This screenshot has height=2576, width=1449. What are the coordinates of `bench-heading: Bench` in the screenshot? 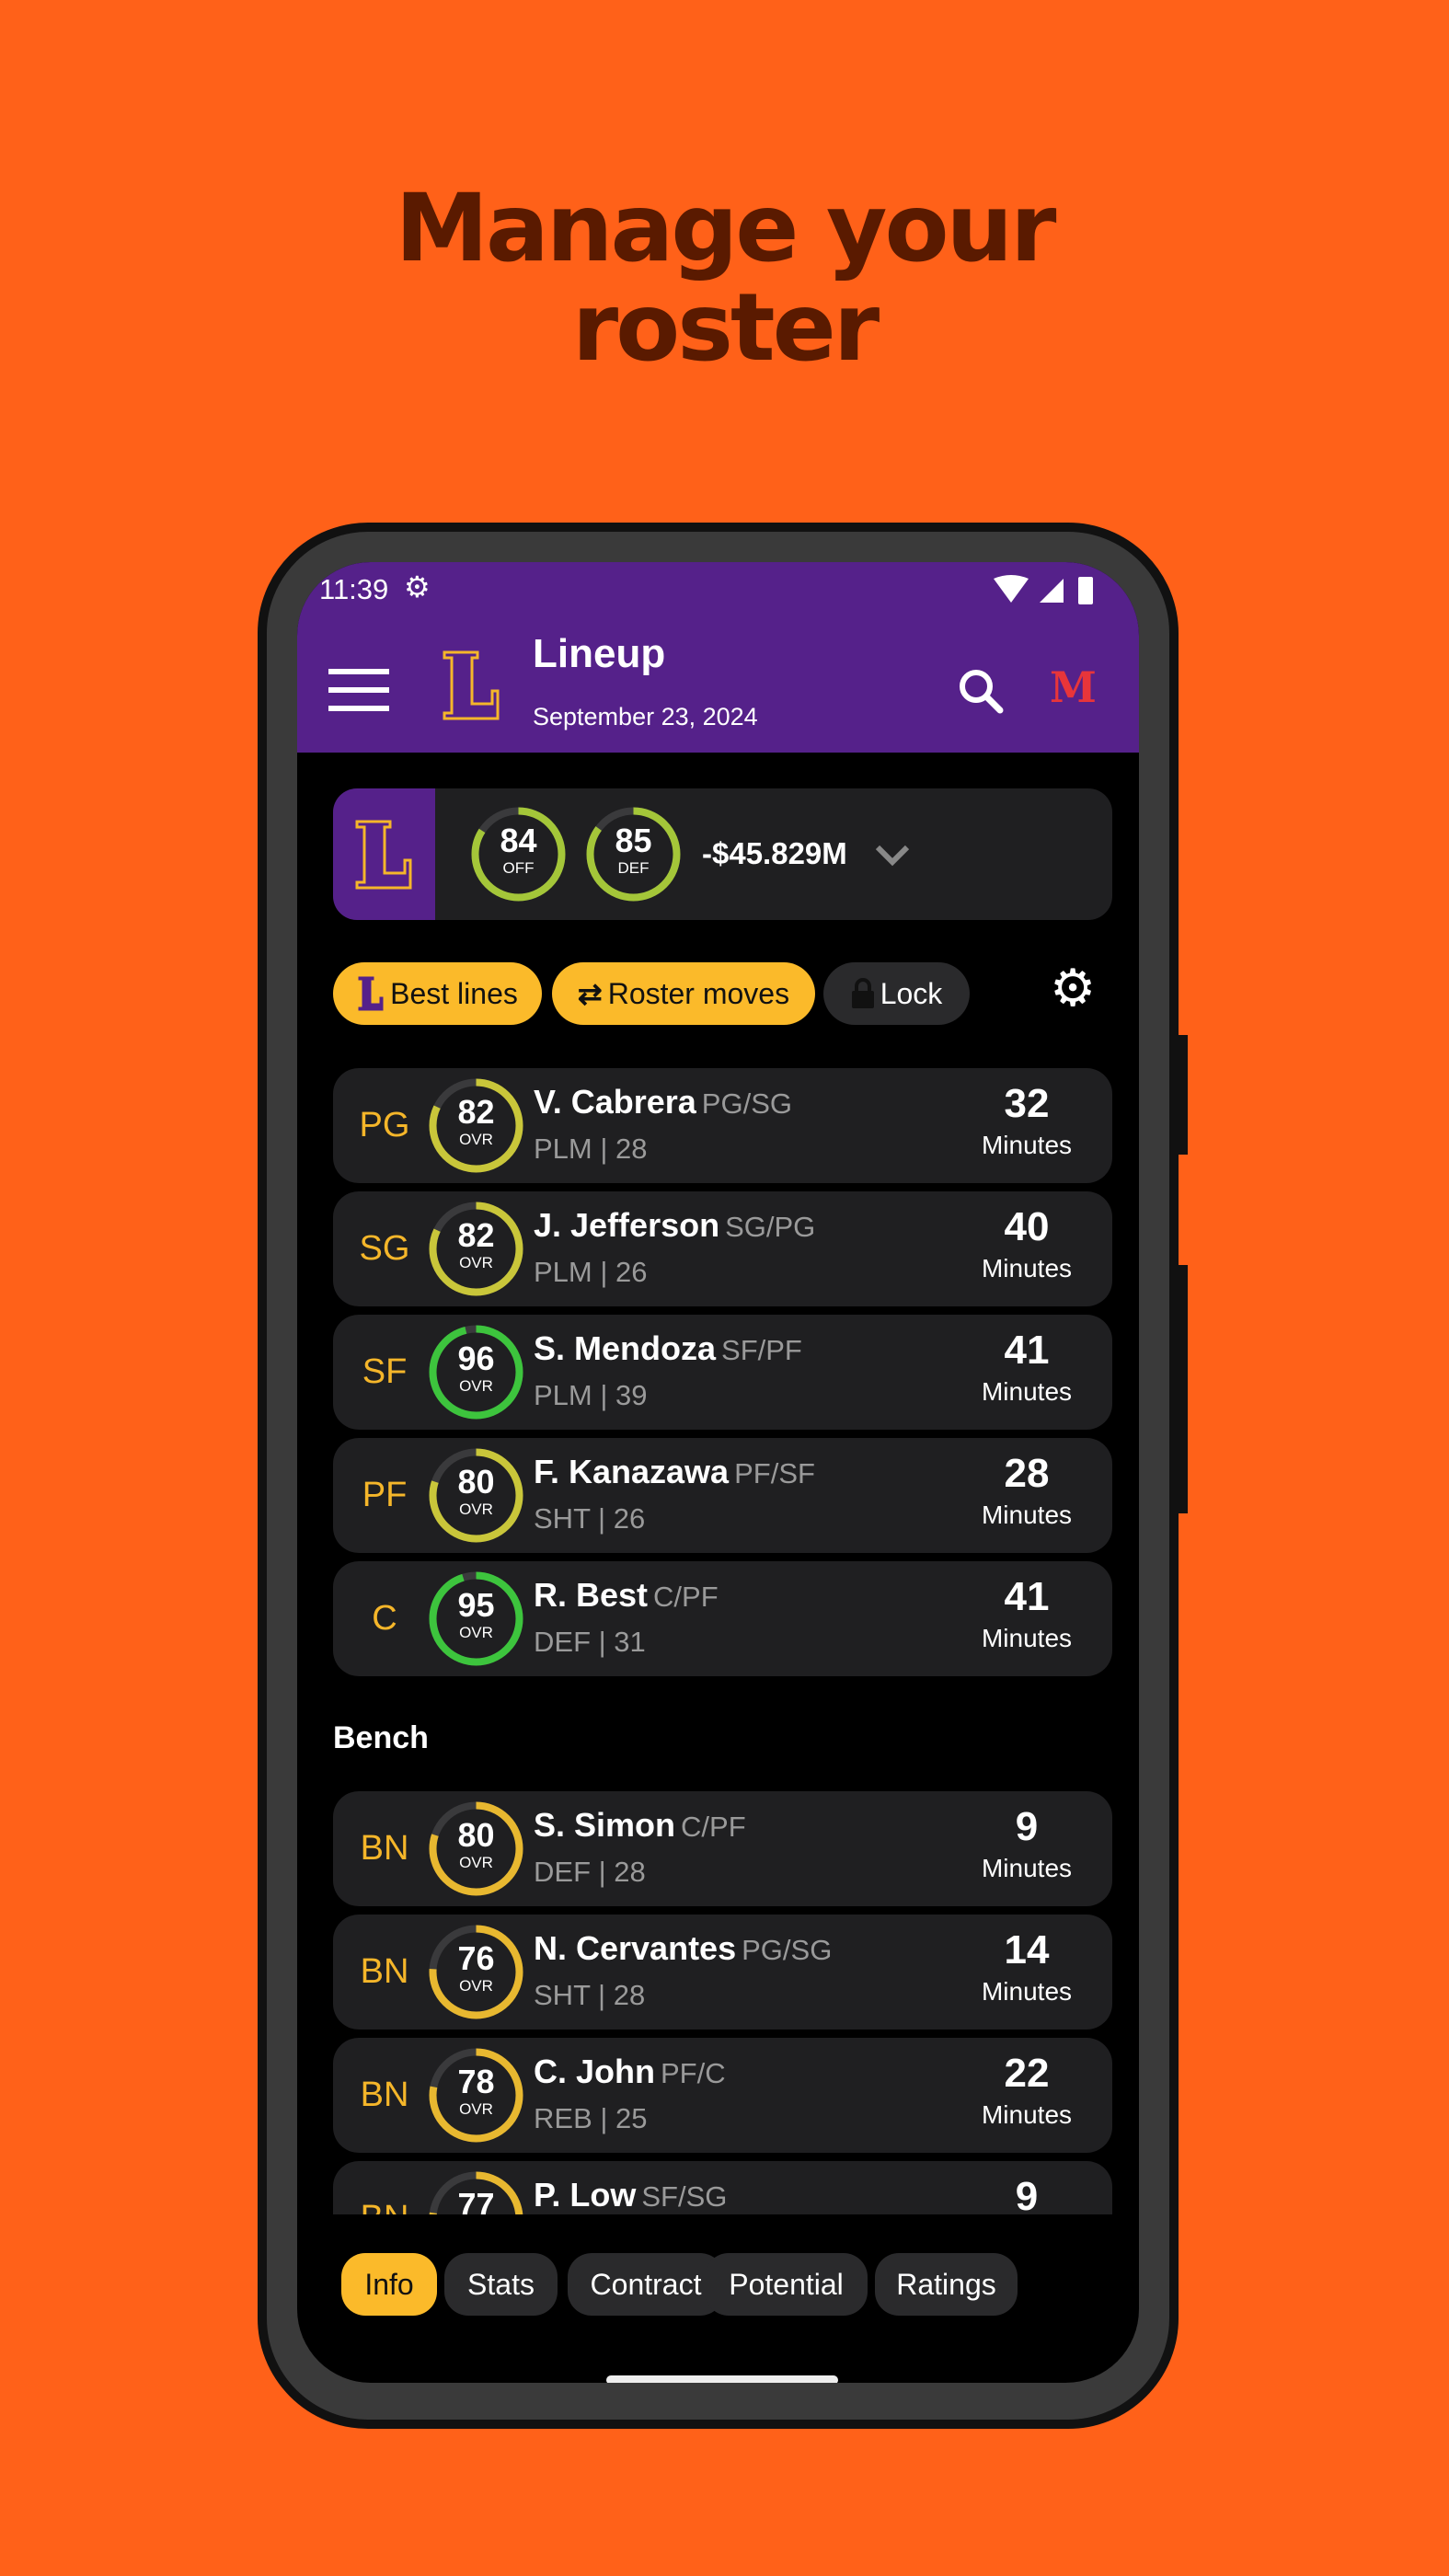 It's located at (381, 1737).